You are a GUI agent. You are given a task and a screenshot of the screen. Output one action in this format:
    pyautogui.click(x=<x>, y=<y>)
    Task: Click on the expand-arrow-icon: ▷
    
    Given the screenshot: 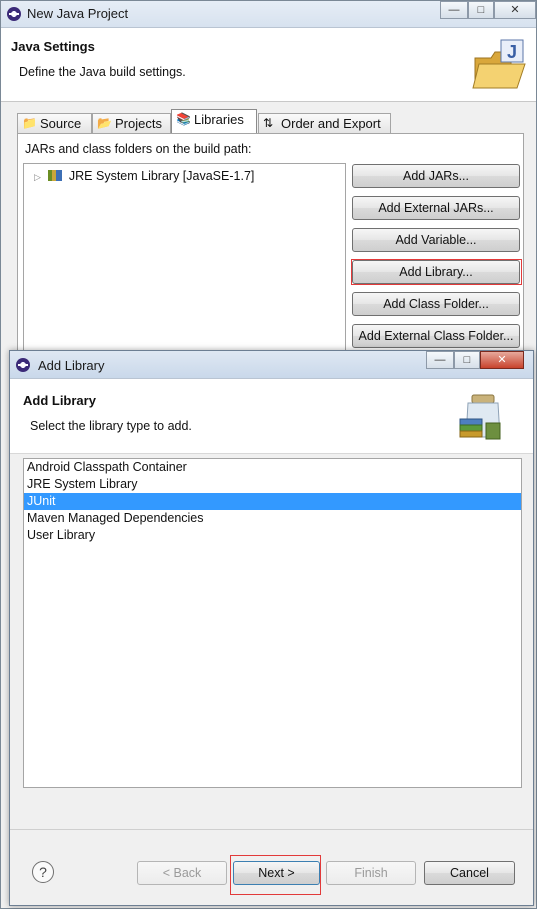 What is the action you would take?
    pyautogui.click(x=37, y=177)
    